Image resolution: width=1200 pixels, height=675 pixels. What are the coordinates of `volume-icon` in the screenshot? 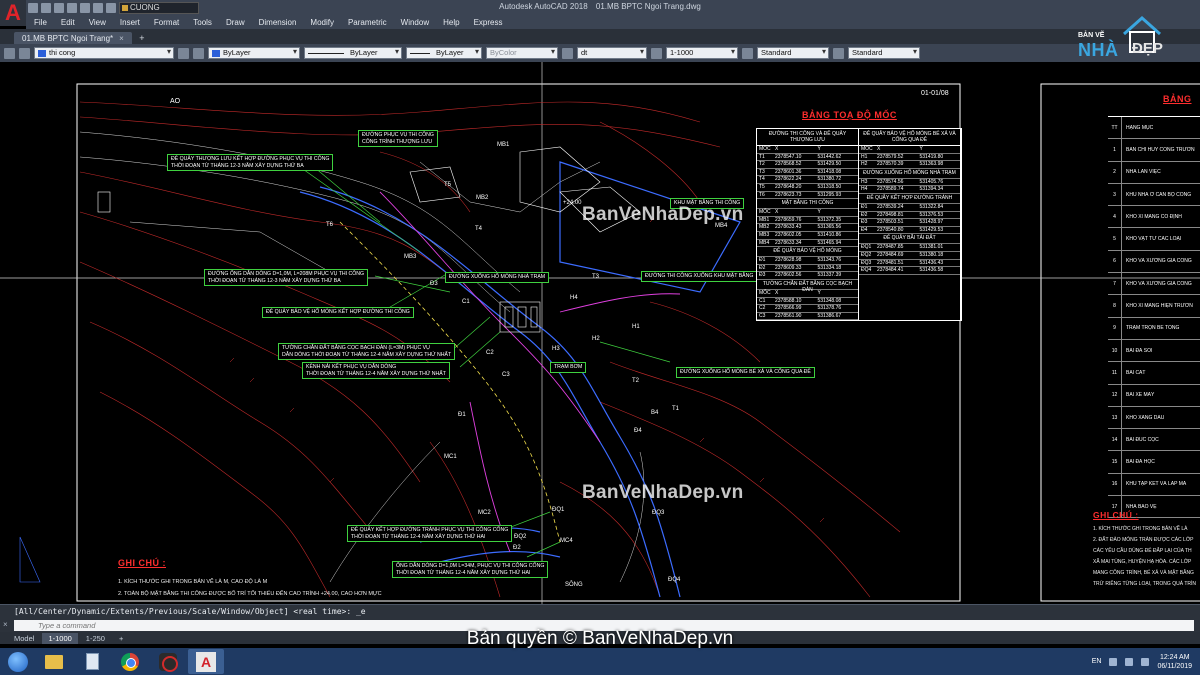 It's located at (1129, 661).